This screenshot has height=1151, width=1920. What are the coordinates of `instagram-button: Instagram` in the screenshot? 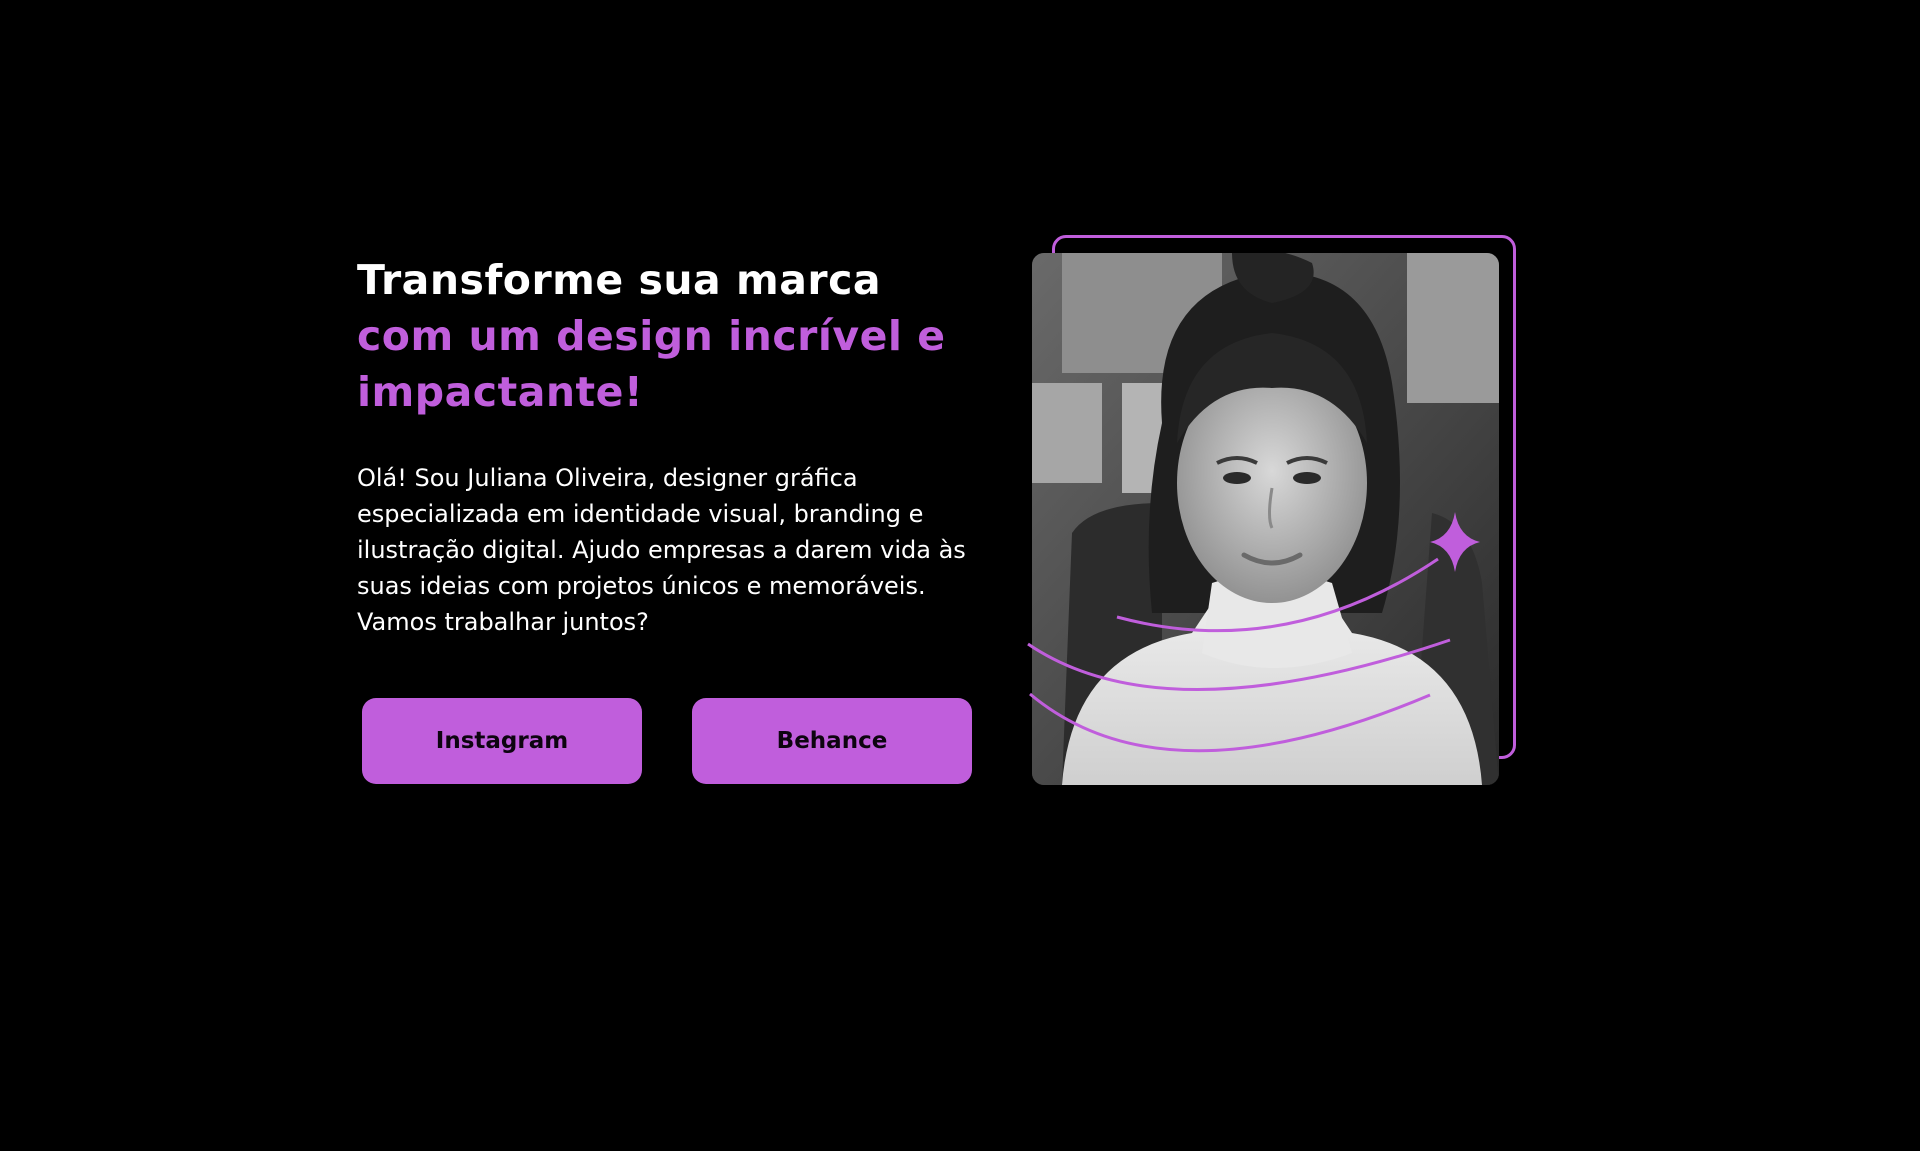 It's located at (502, 741).